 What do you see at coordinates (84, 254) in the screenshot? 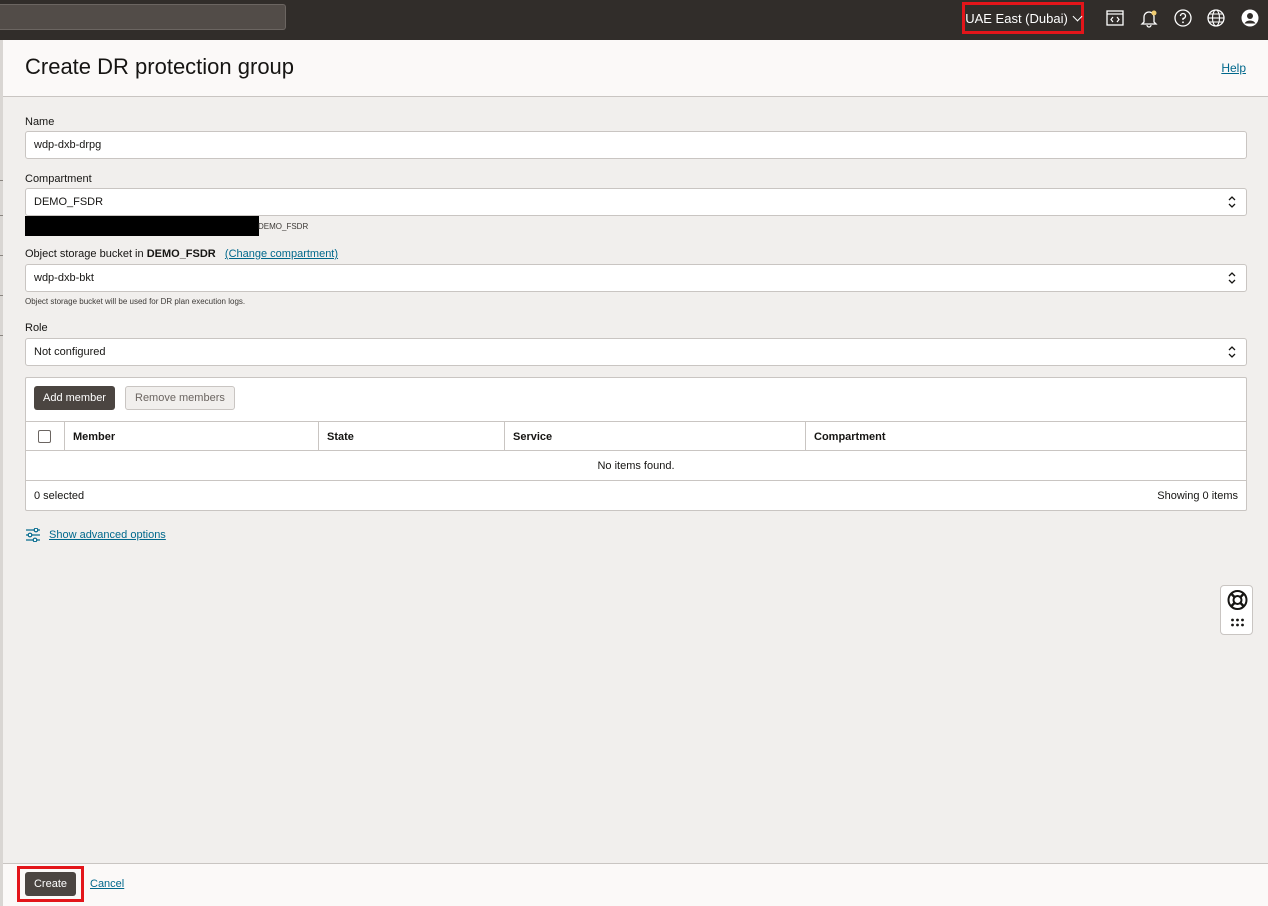
I see `bucket-label-prefix: Object storage bucket in` at bounding box center [84, 254].